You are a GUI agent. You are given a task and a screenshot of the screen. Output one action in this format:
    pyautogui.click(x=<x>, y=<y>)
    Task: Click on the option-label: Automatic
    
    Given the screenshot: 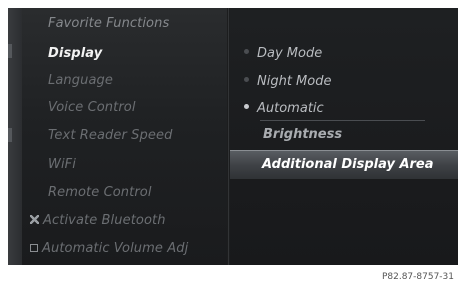 What is the action you would take?
    pyautogui.click(x=290, y=108)
    